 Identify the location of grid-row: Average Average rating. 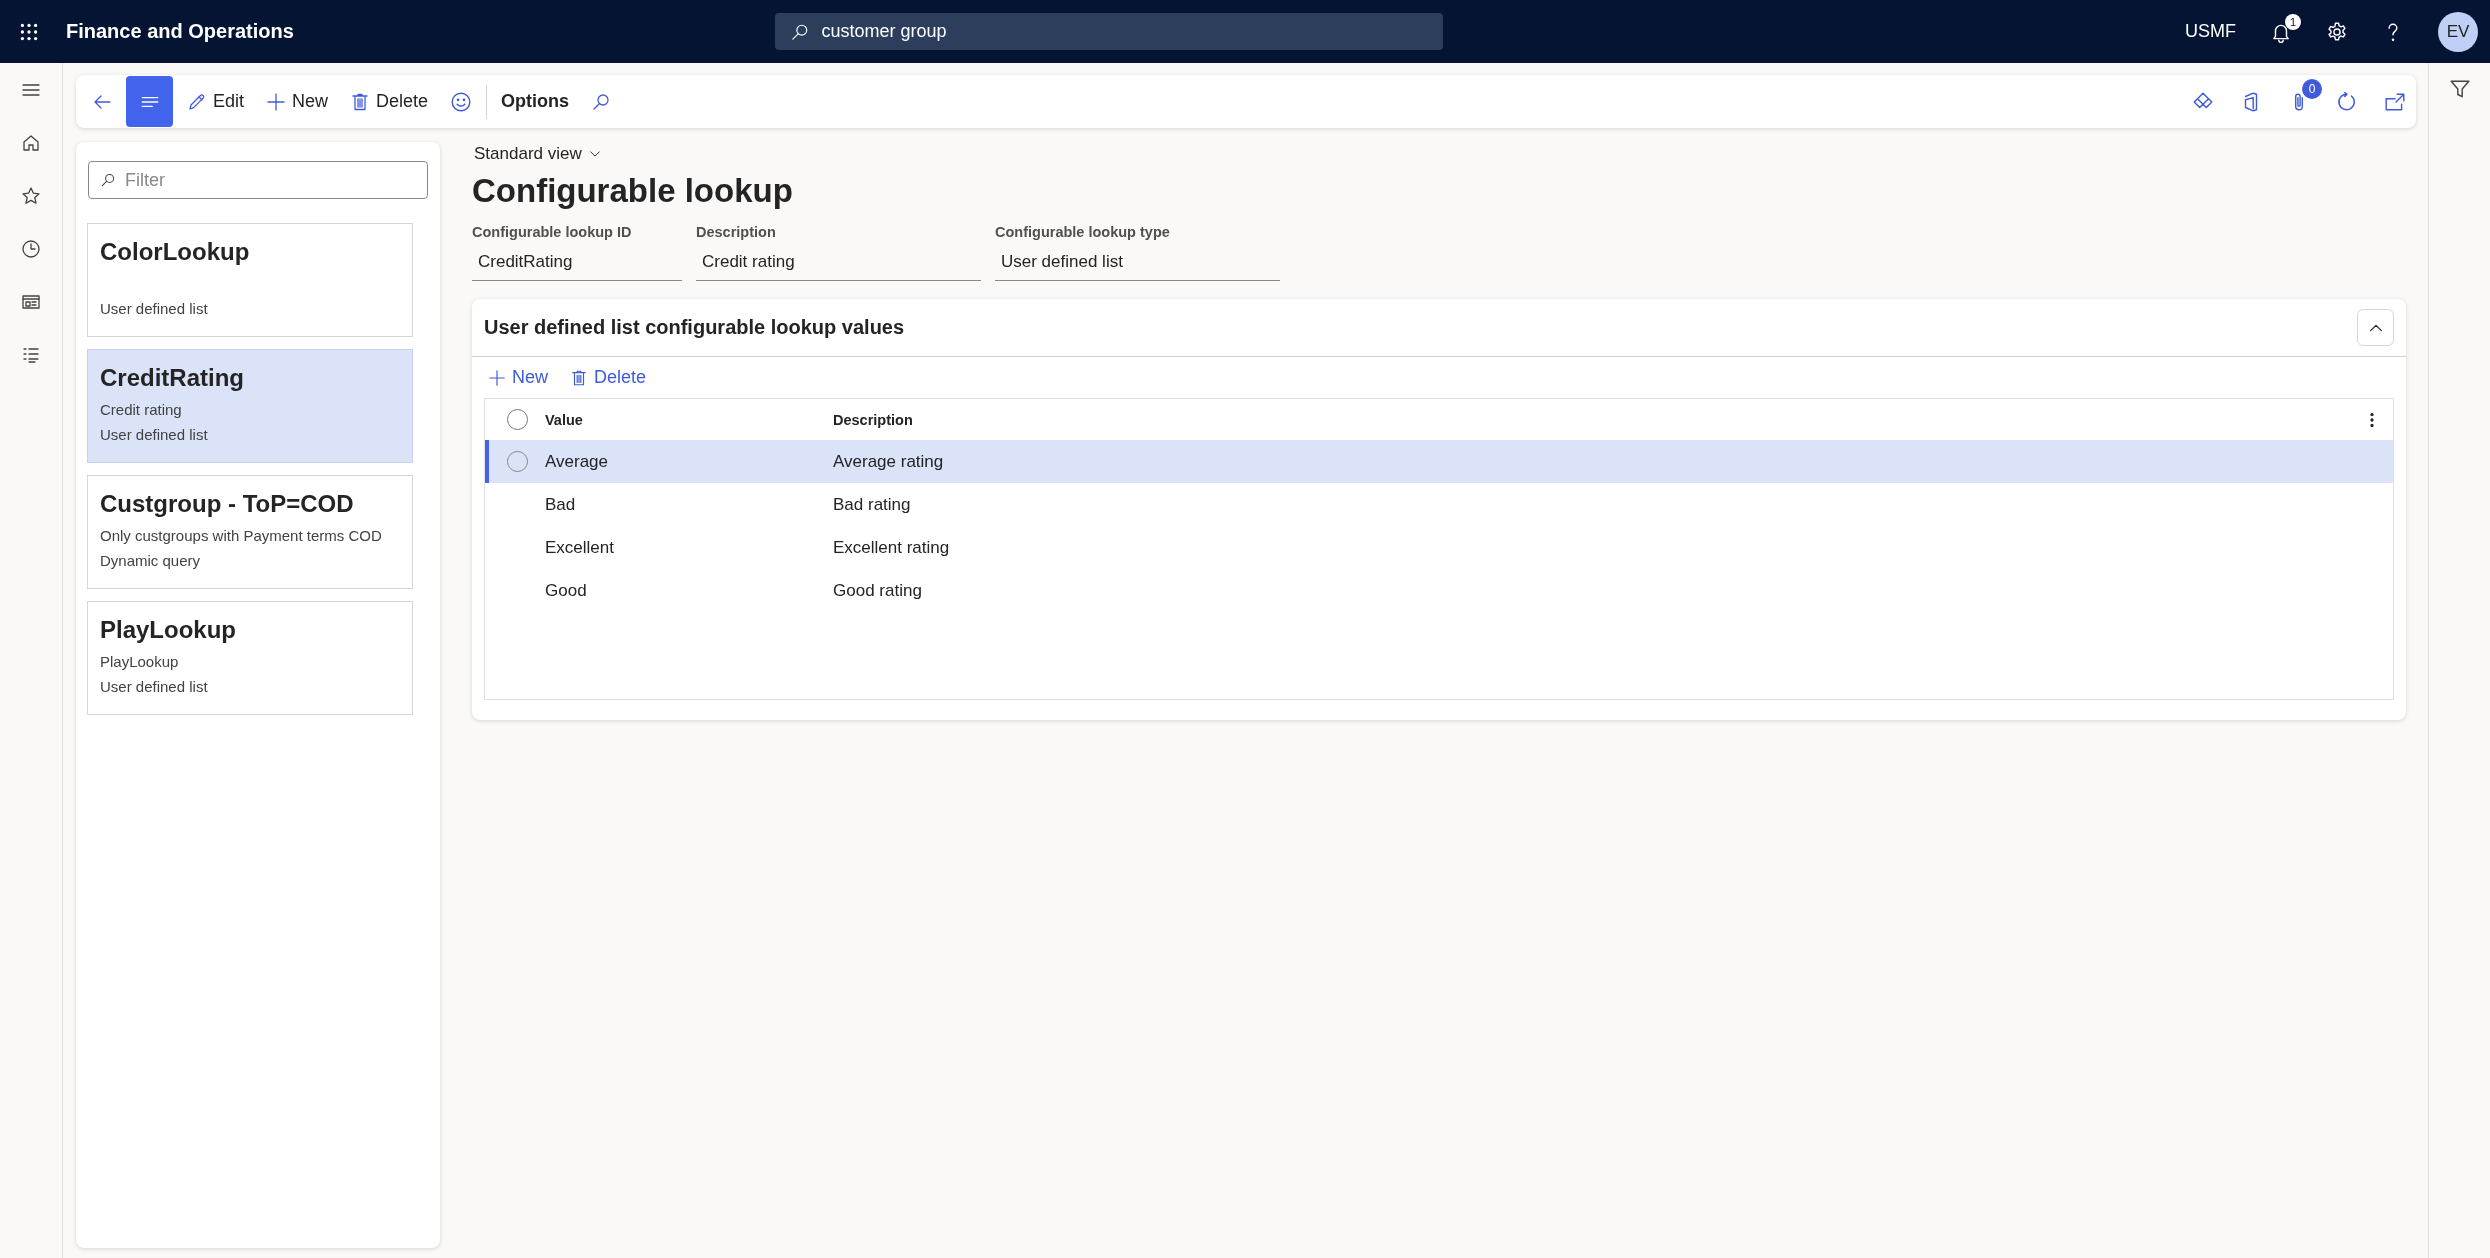
(1439, 461).